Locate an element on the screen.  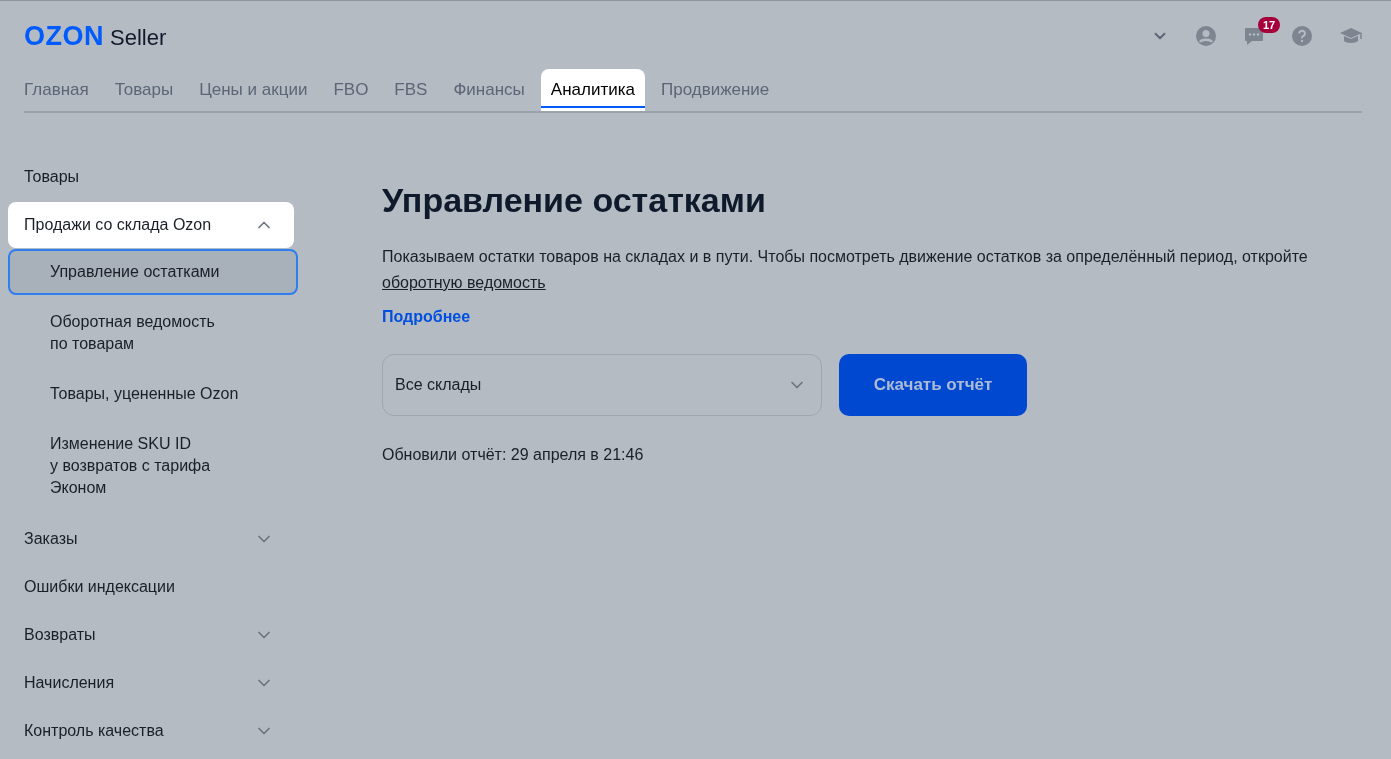
help-icon is located at coordinates (1302, 36).